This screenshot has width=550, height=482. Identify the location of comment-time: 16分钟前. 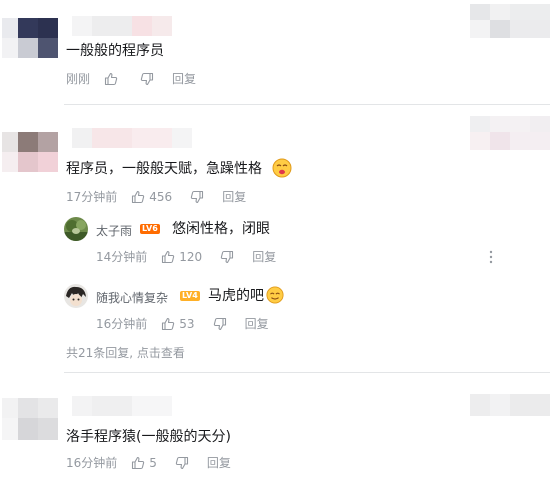
(92, 463).